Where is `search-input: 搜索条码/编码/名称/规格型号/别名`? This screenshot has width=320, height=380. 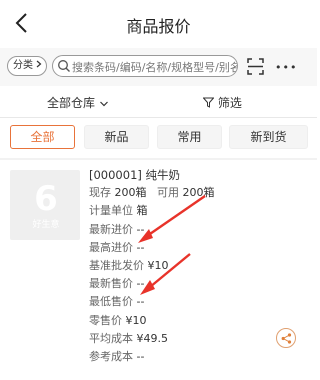 search-input: 搜索条码/编码/名称/规格型号/别名 is located at coordinates (145, 66).